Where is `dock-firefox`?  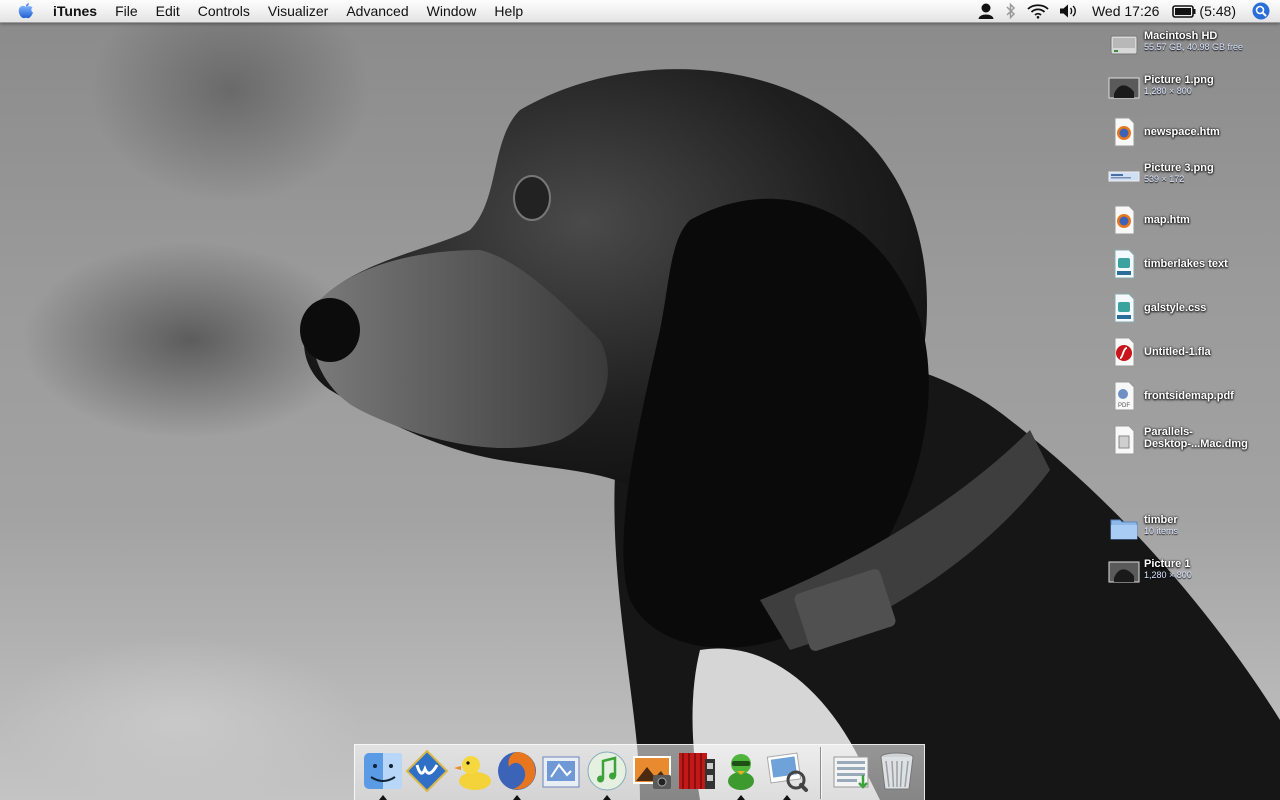 dock-firefox is located at coordinates (517, 771).